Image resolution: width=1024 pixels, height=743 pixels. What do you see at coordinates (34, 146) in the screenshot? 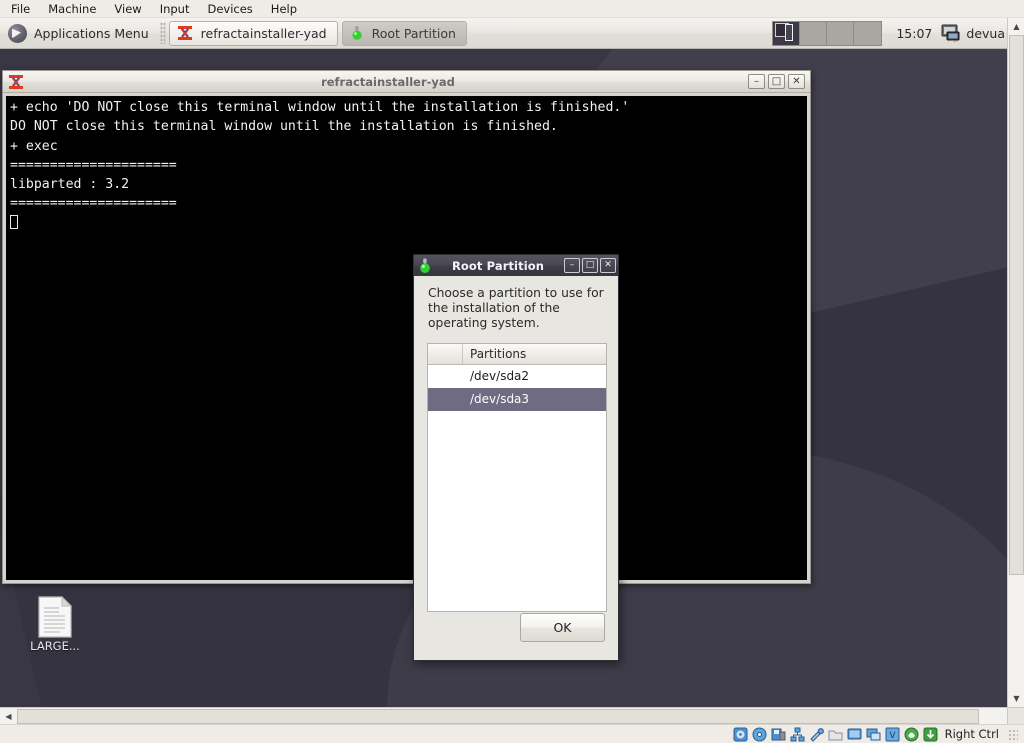
I see `terminal-line: + exec` at bounding box center [34, 146].